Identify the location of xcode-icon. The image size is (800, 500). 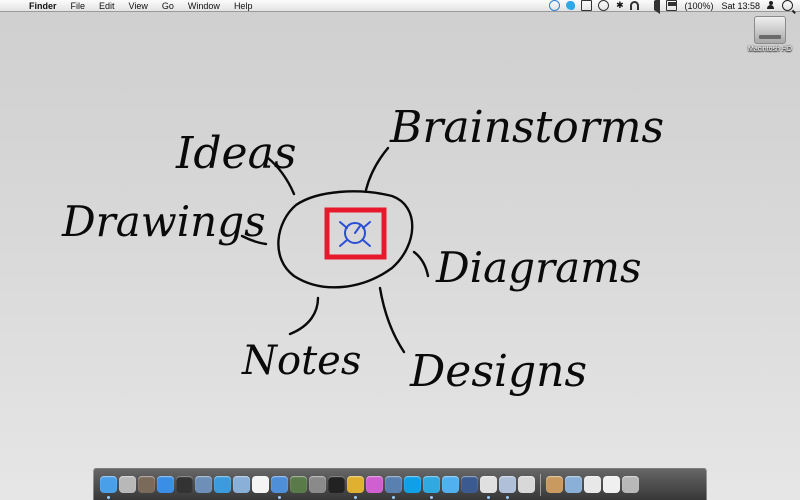
(393, 487).